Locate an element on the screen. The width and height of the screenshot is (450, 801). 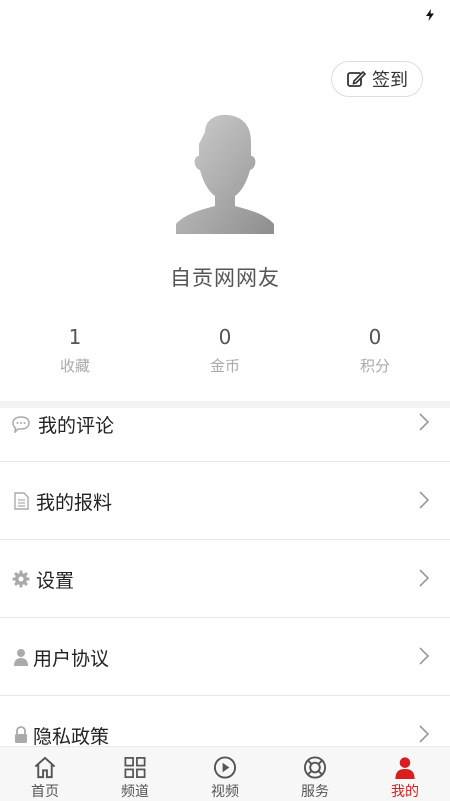
avatar is located at coordinates (225, 174).